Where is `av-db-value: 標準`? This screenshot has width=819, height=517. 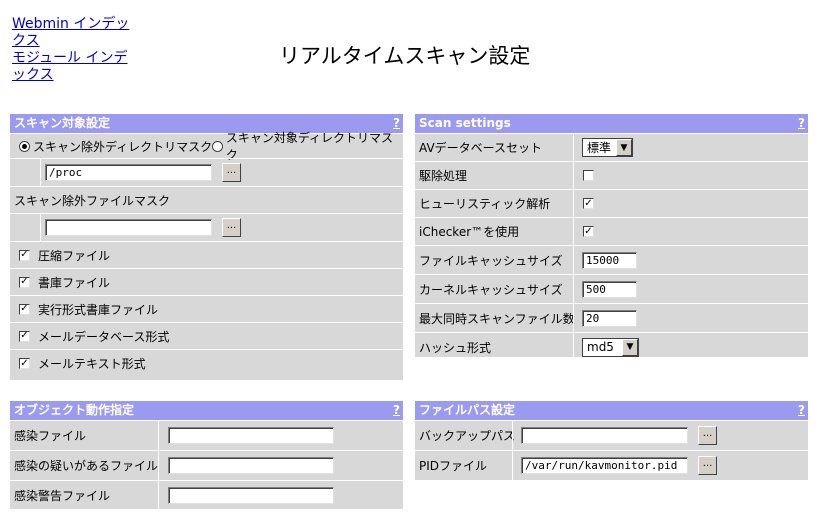
av-db-value: 標準 is located at coordinates (599, 148).